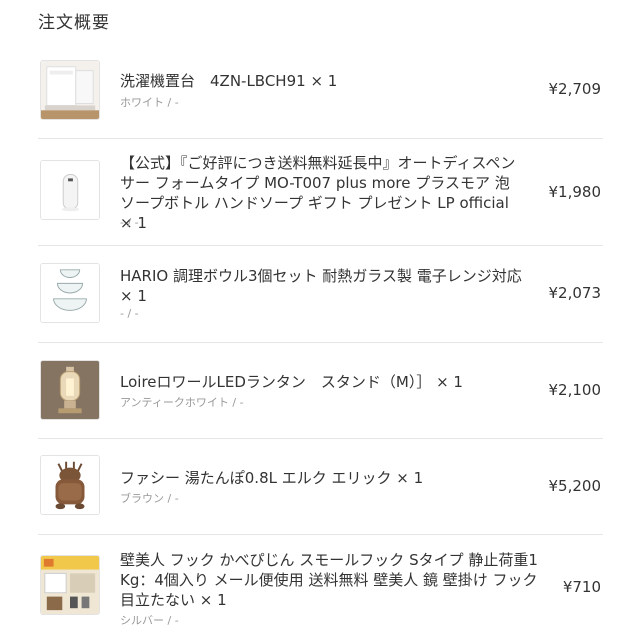 The image size is (640, 640). Describe the element at coordinates (149, 102) in the screenshot. I see `item-variant: ホワイト / -` at that location.